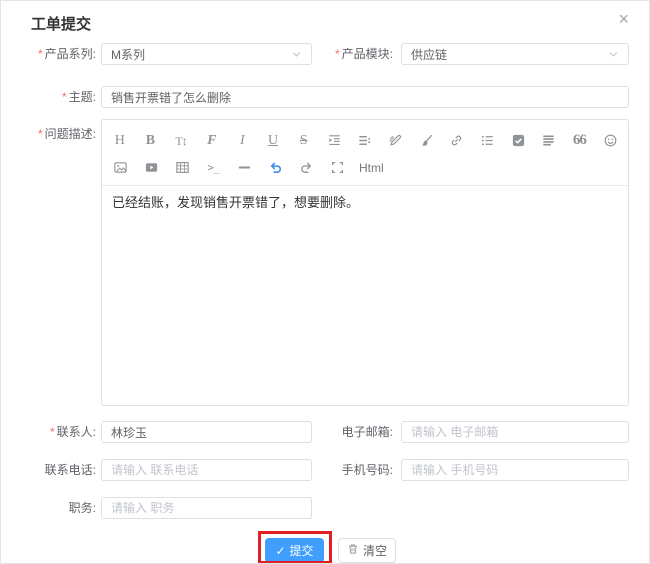  Describe the element at coordinates (213, 168) in the screenshot. I see `code-icon: >_` at that location.